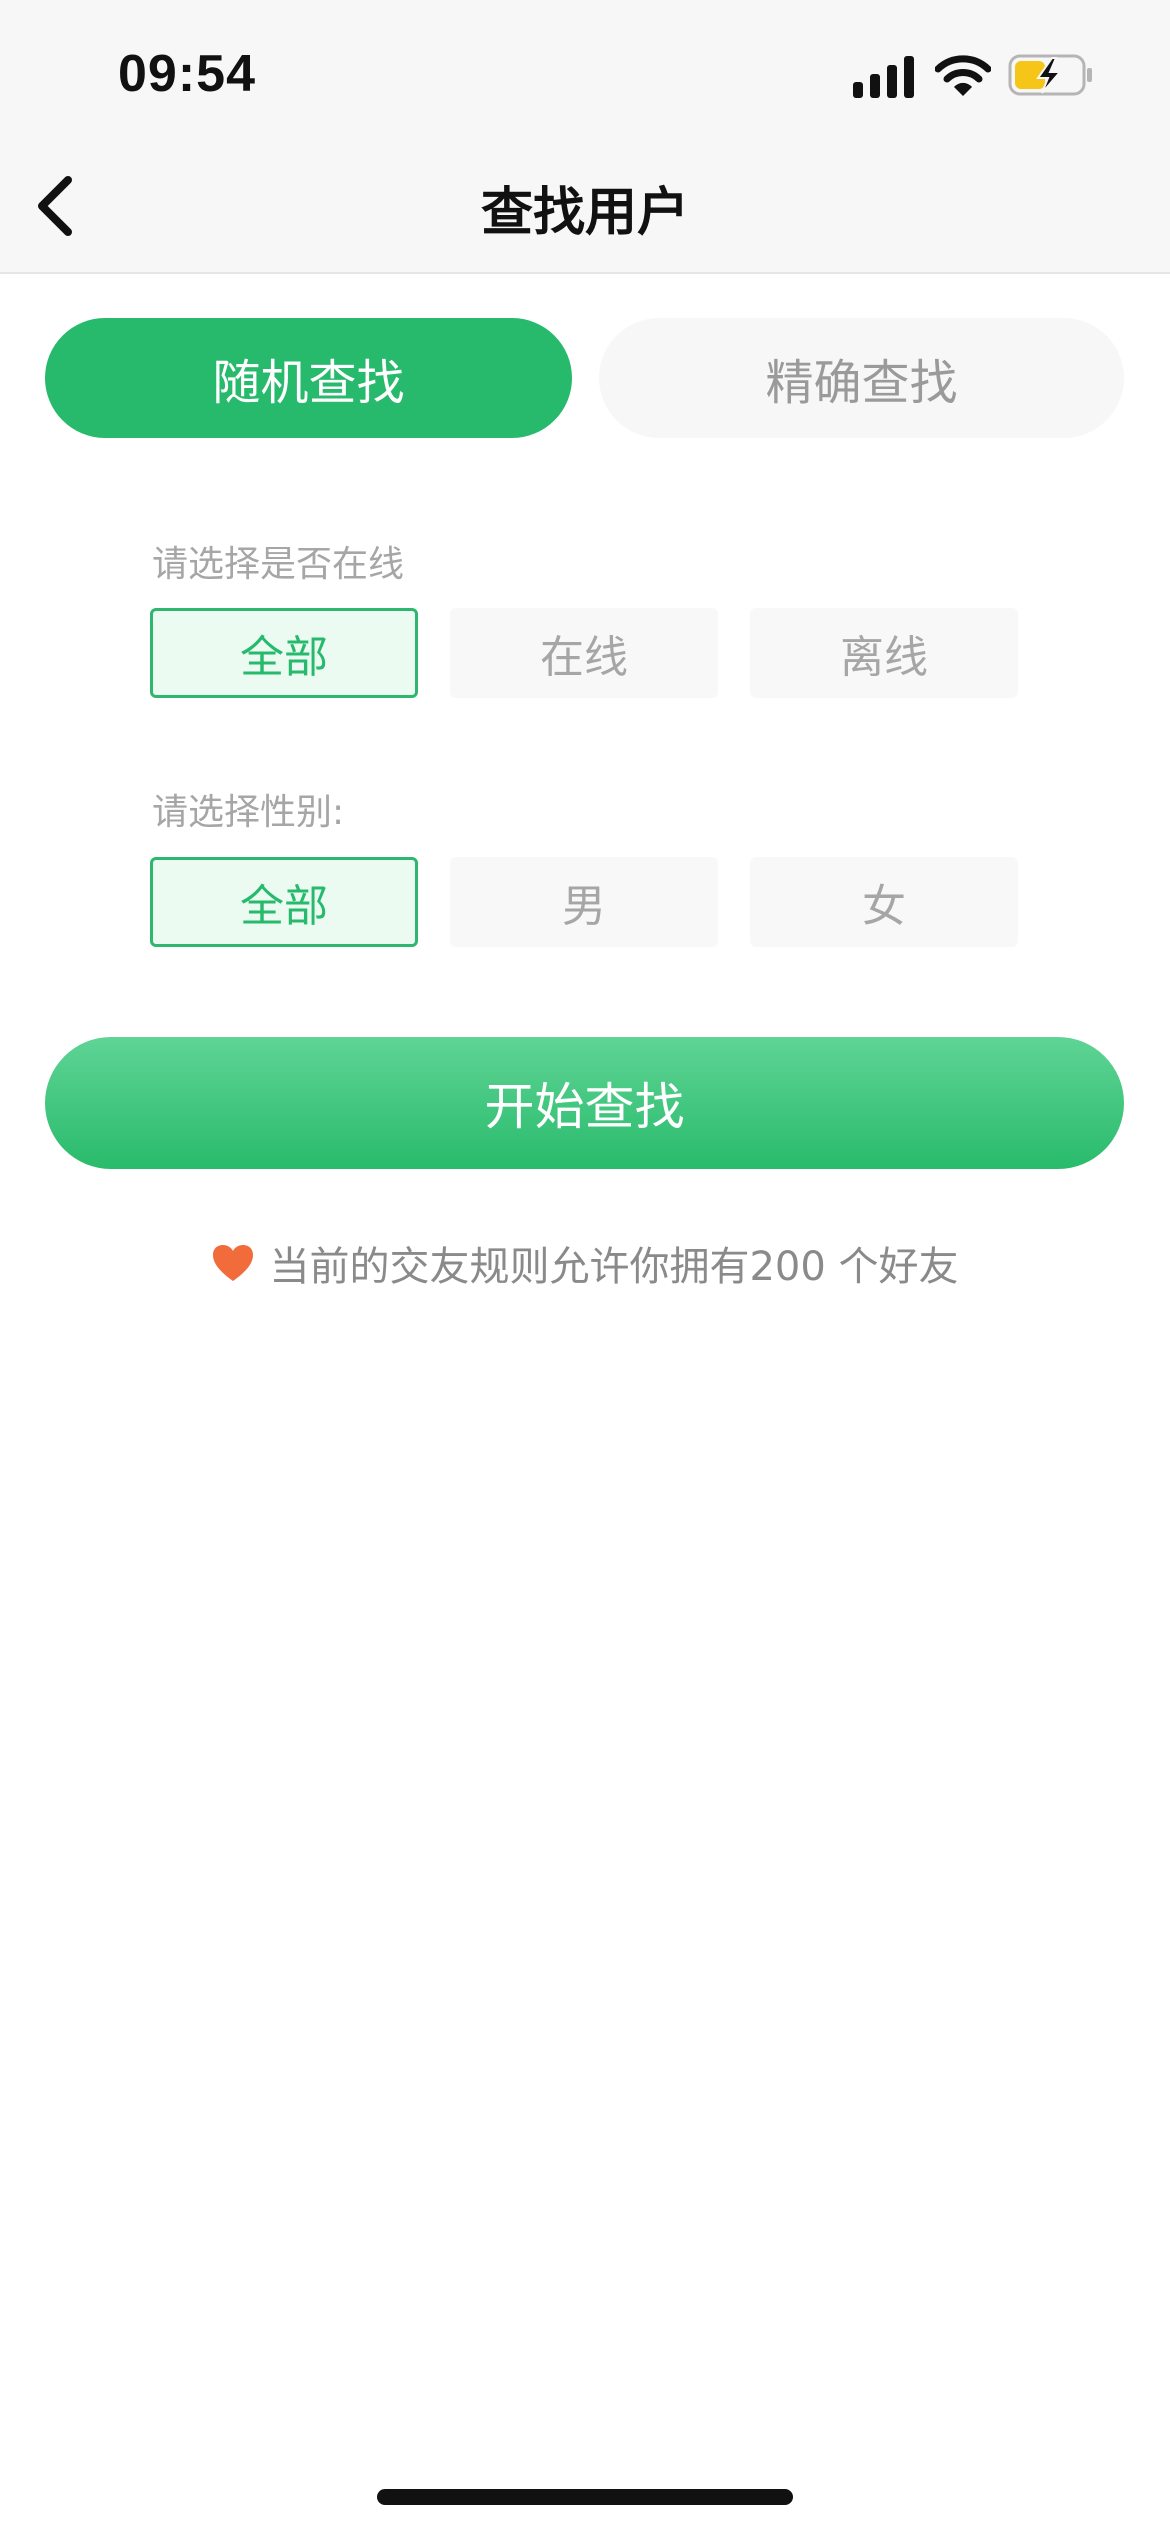  What do you see at coordinates (584, 213) in the screenshot?
I see `page-title: 查找用户` at bounding box center [584, 213].